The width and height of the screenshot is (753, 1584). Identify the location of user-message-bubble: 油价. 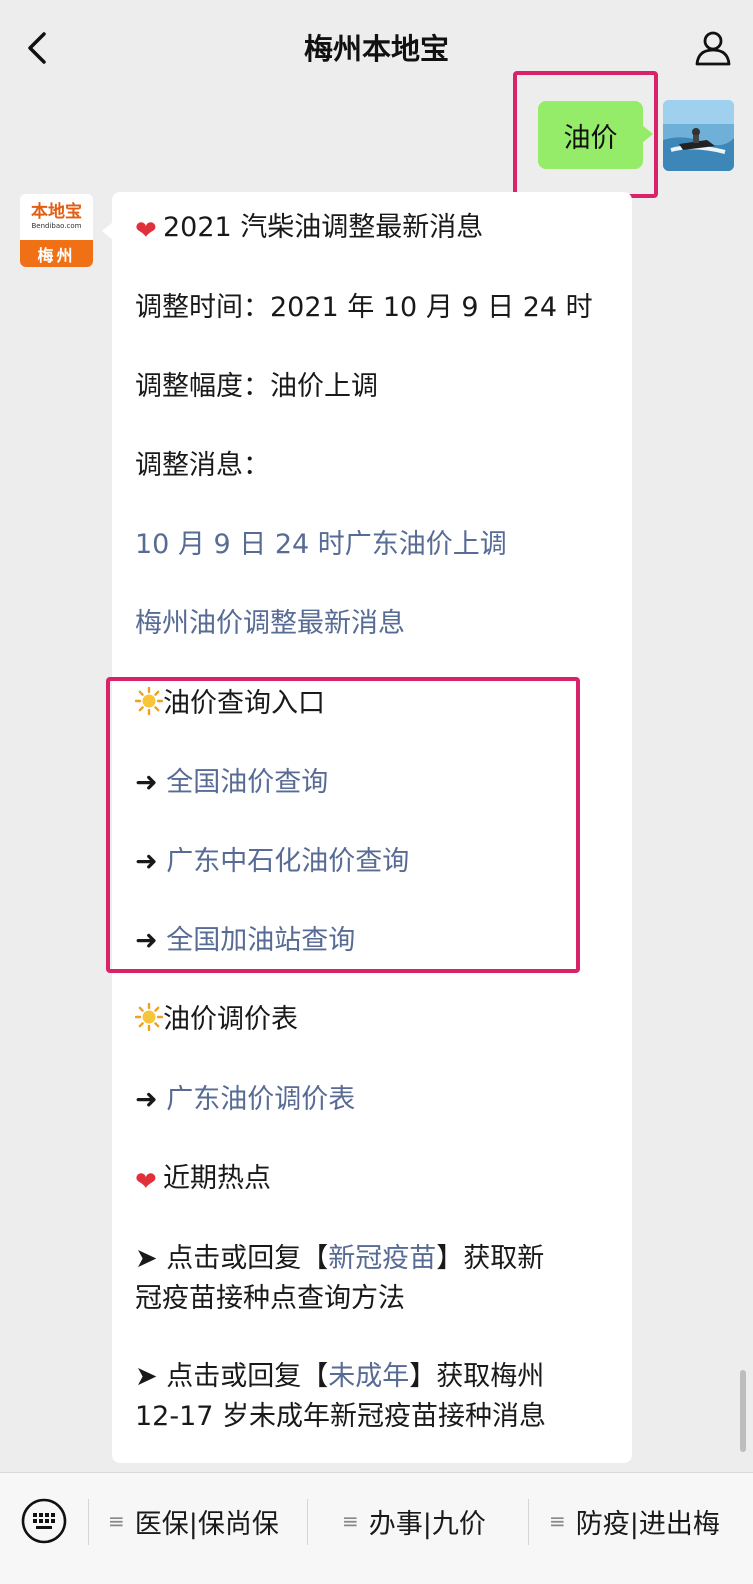
(595, 135).